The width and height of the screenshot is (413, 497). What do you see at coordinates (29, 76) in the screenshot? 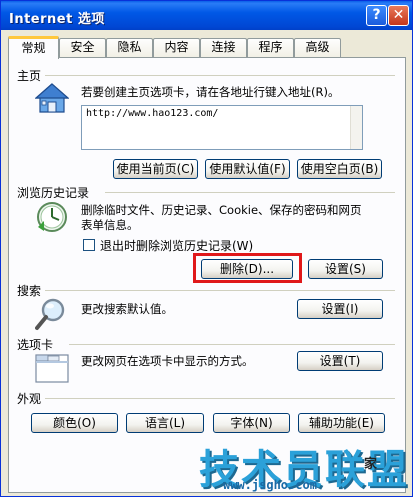
I see `homepage-group-label: 主页` at bounding box center [29, 76].